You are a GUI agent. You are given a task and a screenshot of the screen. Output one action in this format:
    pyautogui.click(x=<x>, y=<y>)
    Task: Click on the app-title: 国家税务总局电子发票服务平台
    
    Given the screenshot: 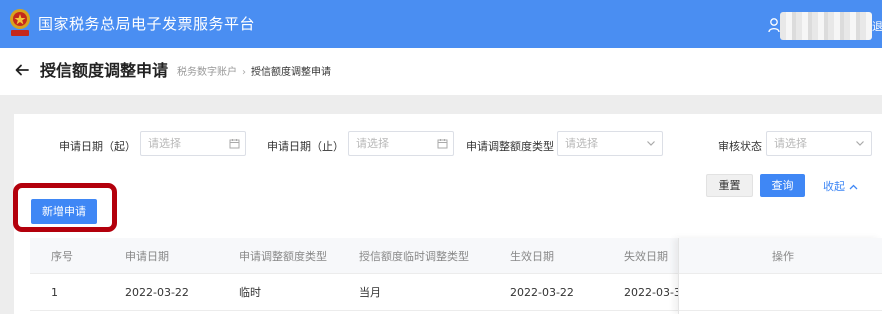 What is the action you would take?
    pyautogui.click(x=147, y=24)
    